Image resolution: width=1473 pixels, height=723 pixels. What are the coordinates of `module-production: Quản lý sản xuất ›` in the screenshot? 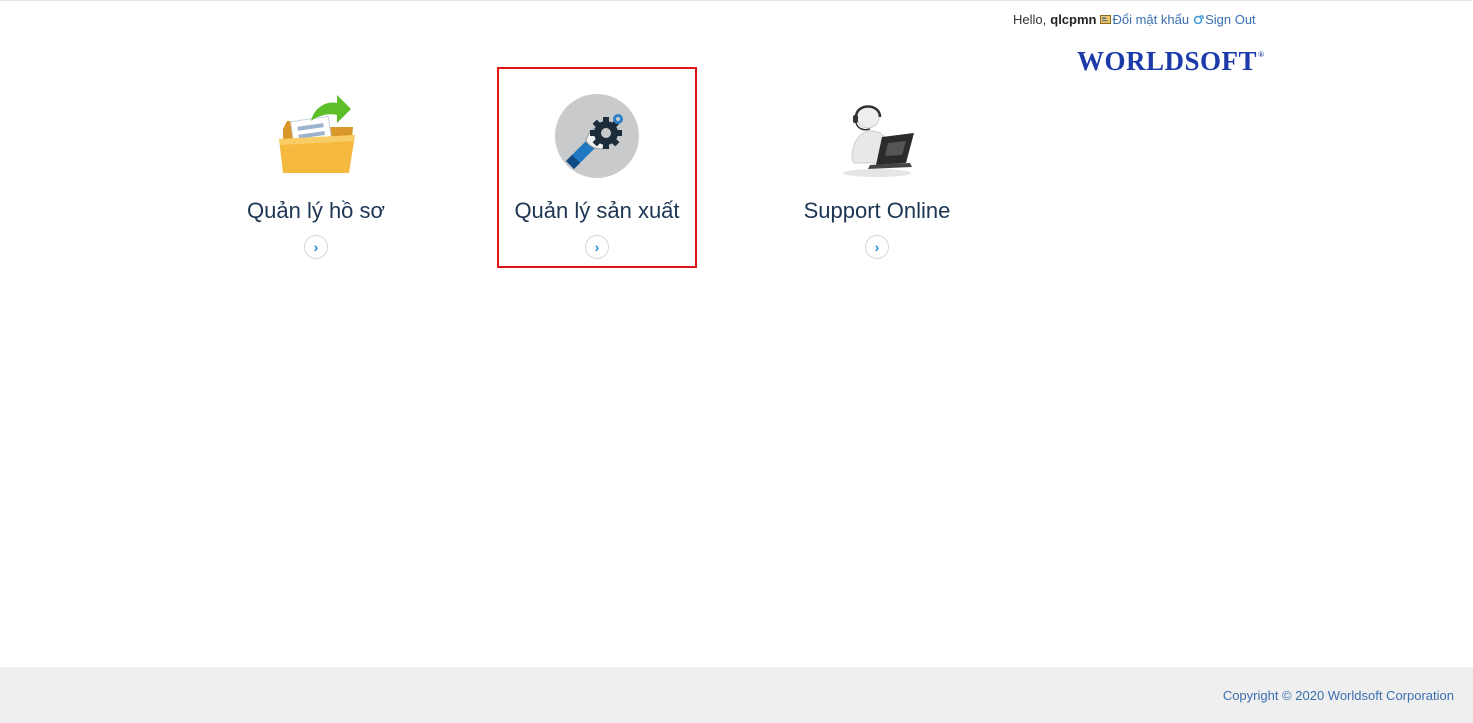 It's located at (597, 167).